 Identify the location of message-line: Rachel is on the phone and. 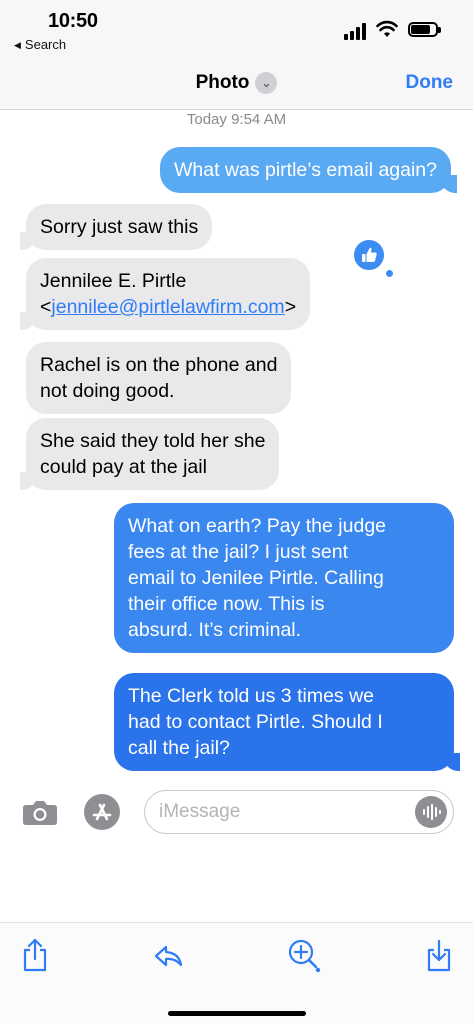
(159, 365).